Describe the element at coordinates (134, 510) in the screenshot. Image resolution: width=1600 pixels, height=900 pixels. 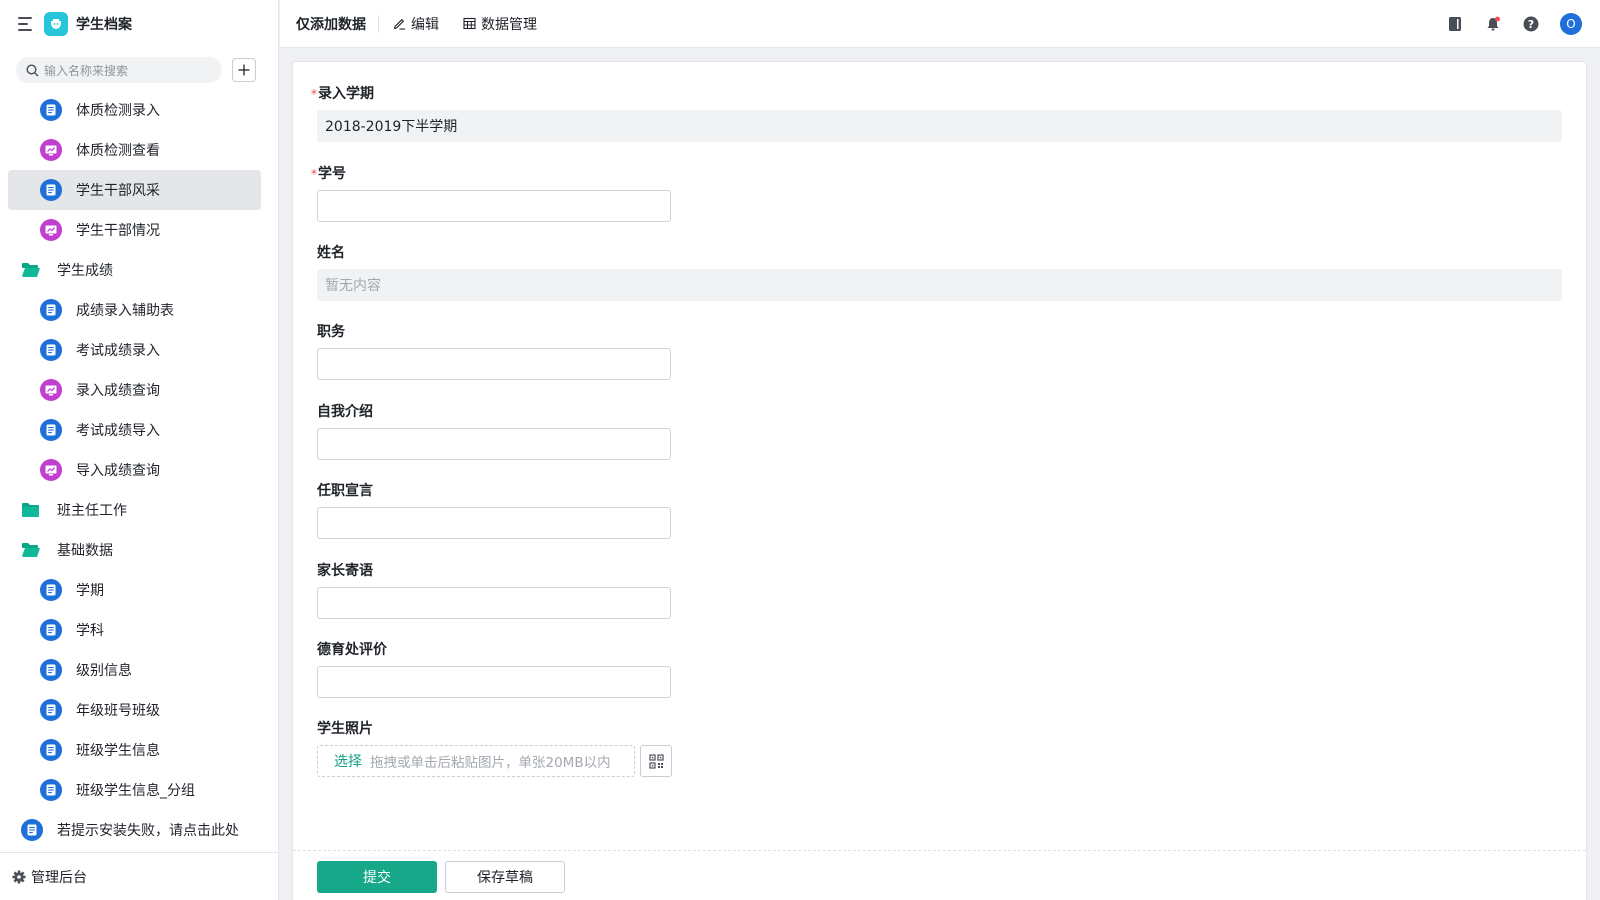
I see `sidebar-item: 班主任工作` at that location.